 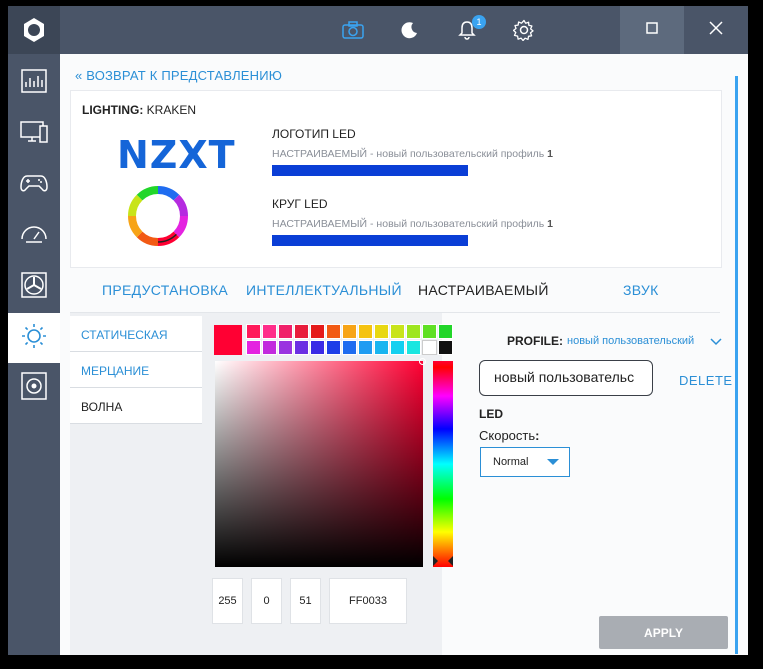 I want to click on hue-marker-right, so click(x=450, y=561).